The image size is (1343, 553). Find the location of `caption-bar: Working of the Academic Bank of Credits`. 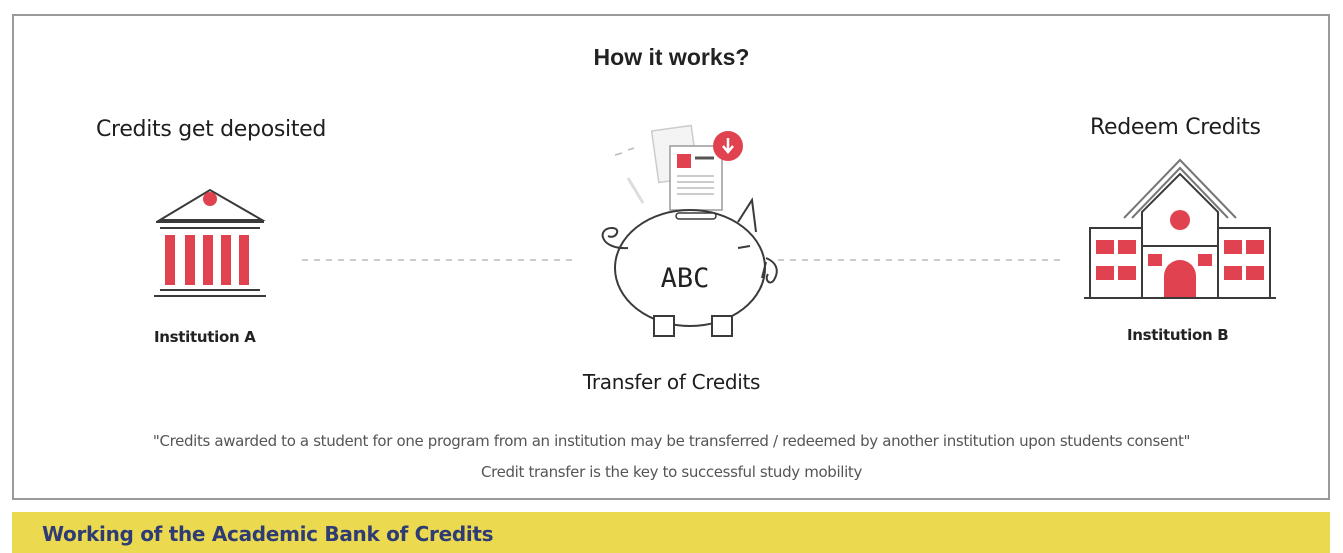

caption-bar: Working of the Academic Bank of Credits is located at coordinates (671, 532).